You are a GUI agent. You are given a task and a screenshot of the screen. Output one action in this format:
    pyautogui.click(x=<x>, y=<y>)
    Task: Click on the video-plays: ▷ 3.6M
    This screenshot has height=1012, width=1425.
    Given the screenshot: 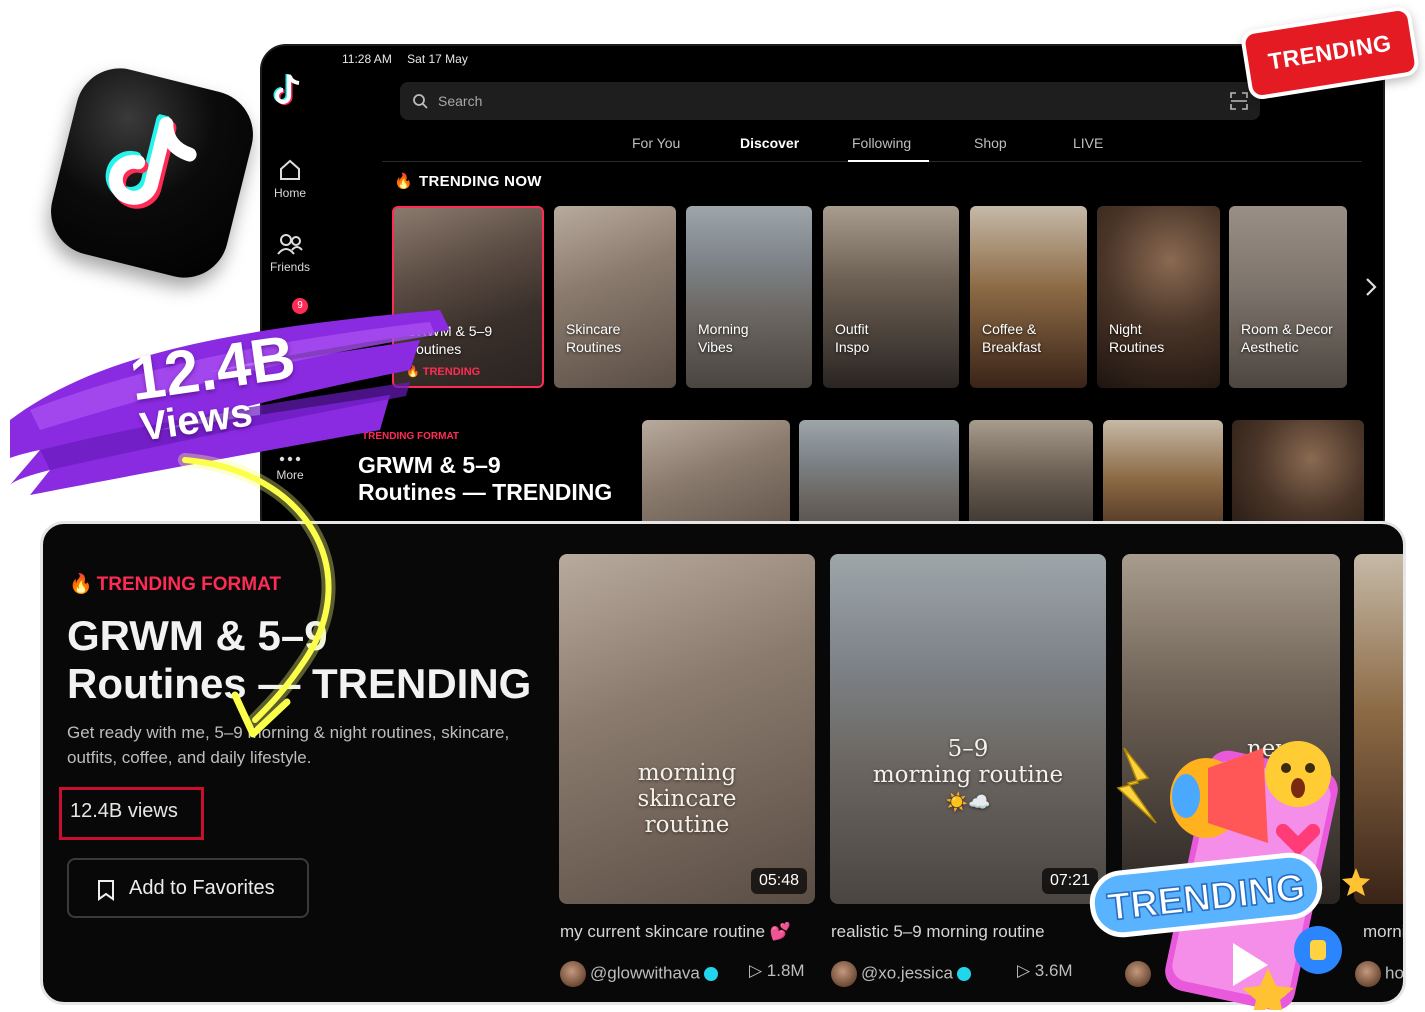 What is the action you would take?
    pyautogui.click(x=1045, y=970)
    